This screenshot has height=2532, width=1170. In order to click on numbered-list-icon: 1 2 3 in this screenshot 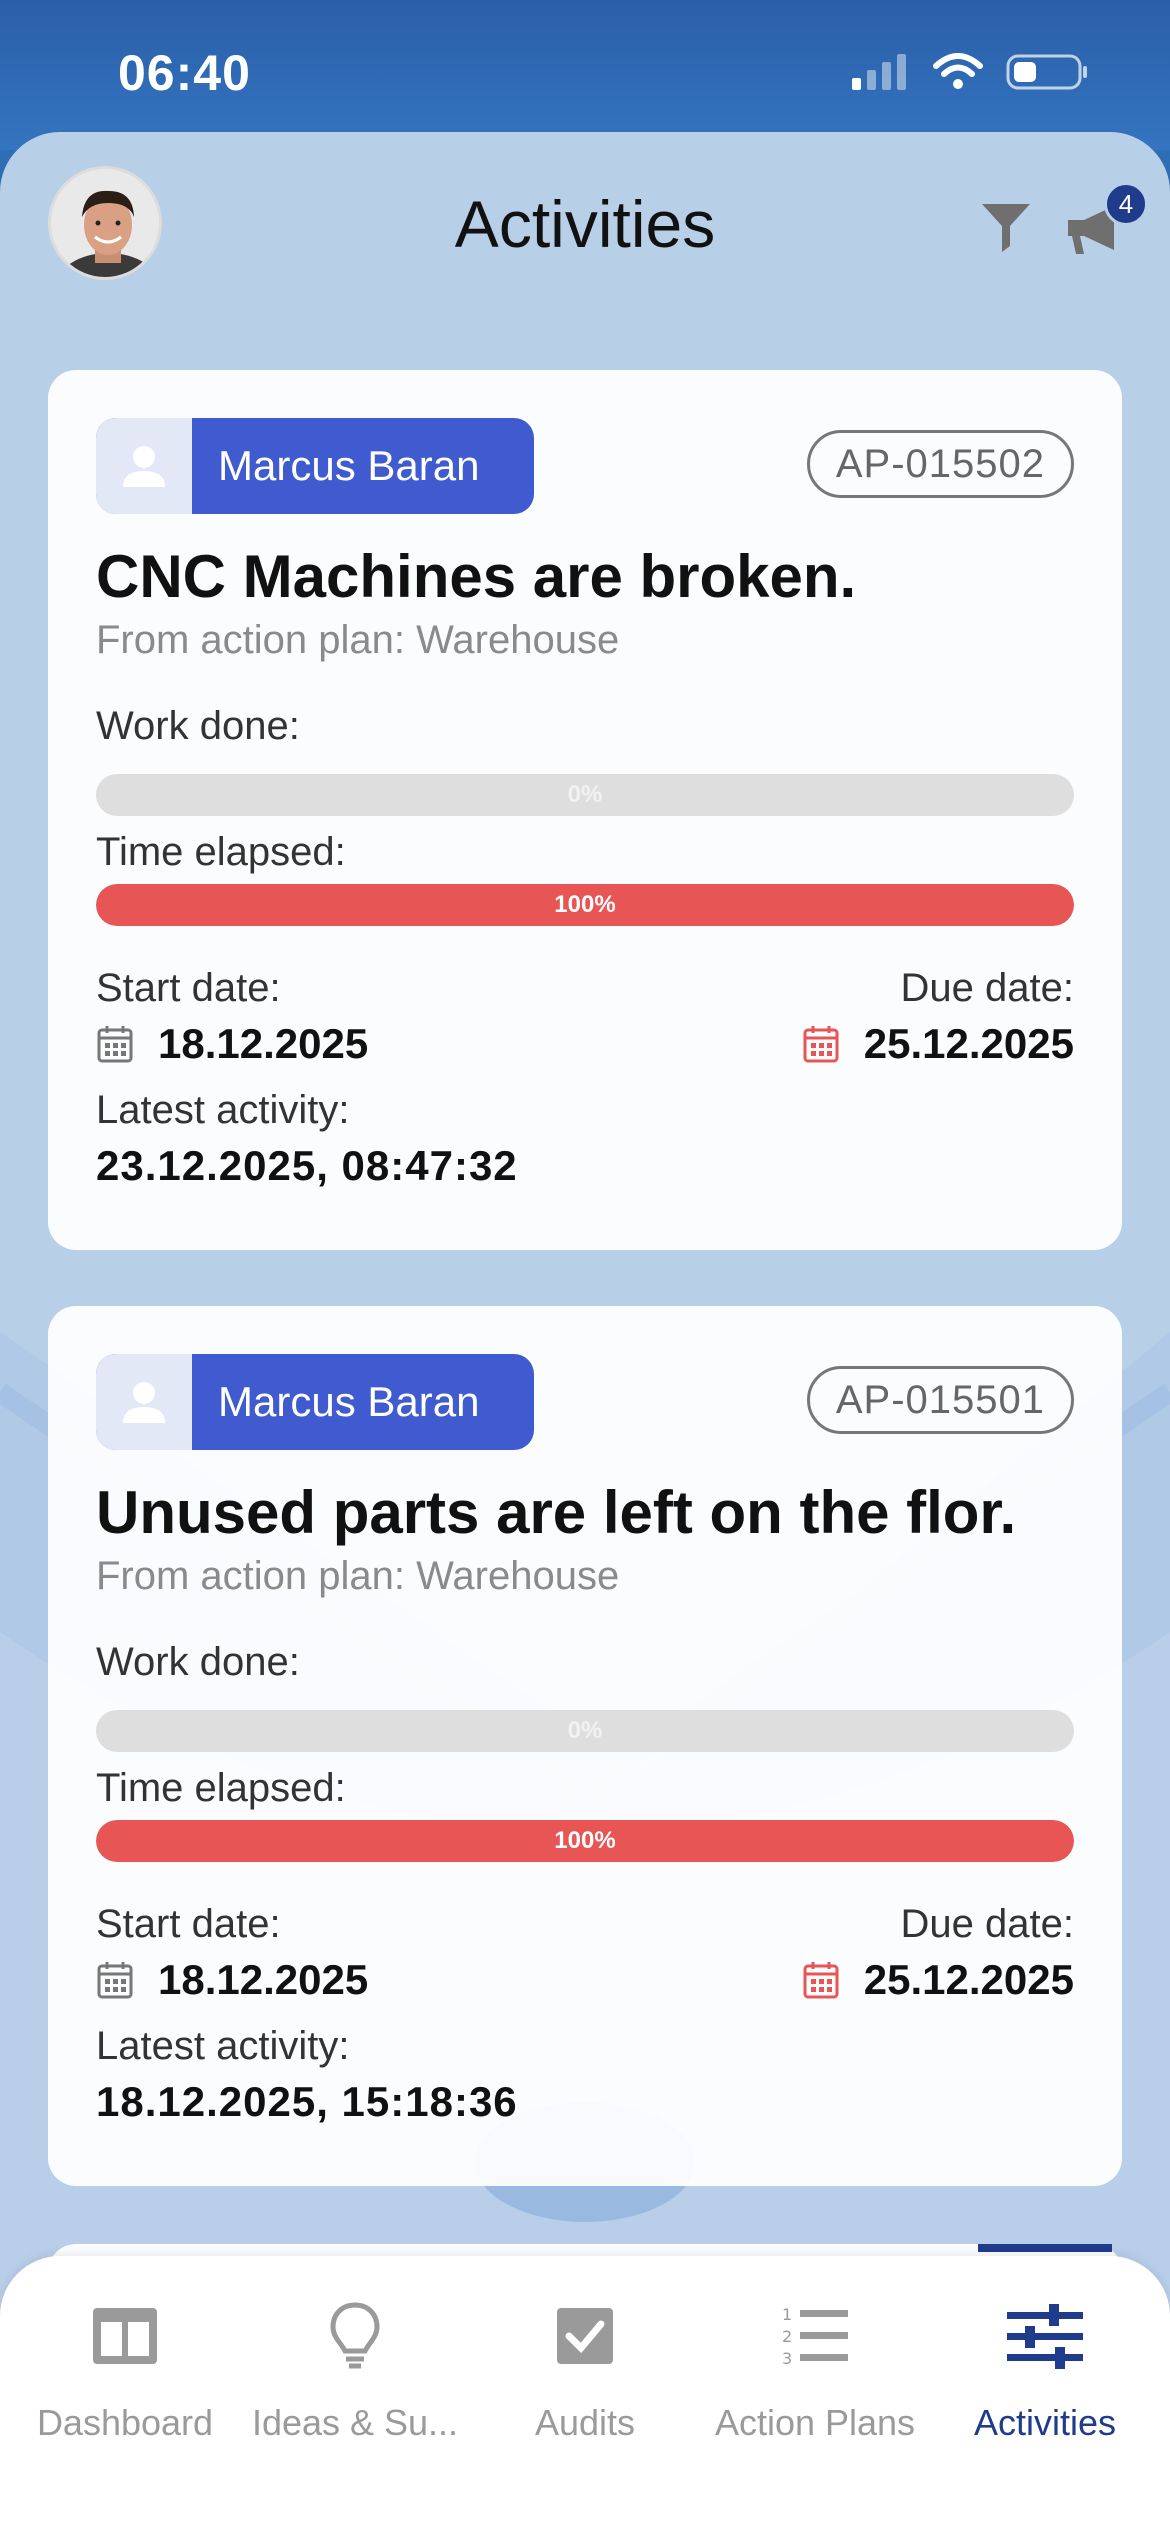, I will do `click(815, 2336)`.